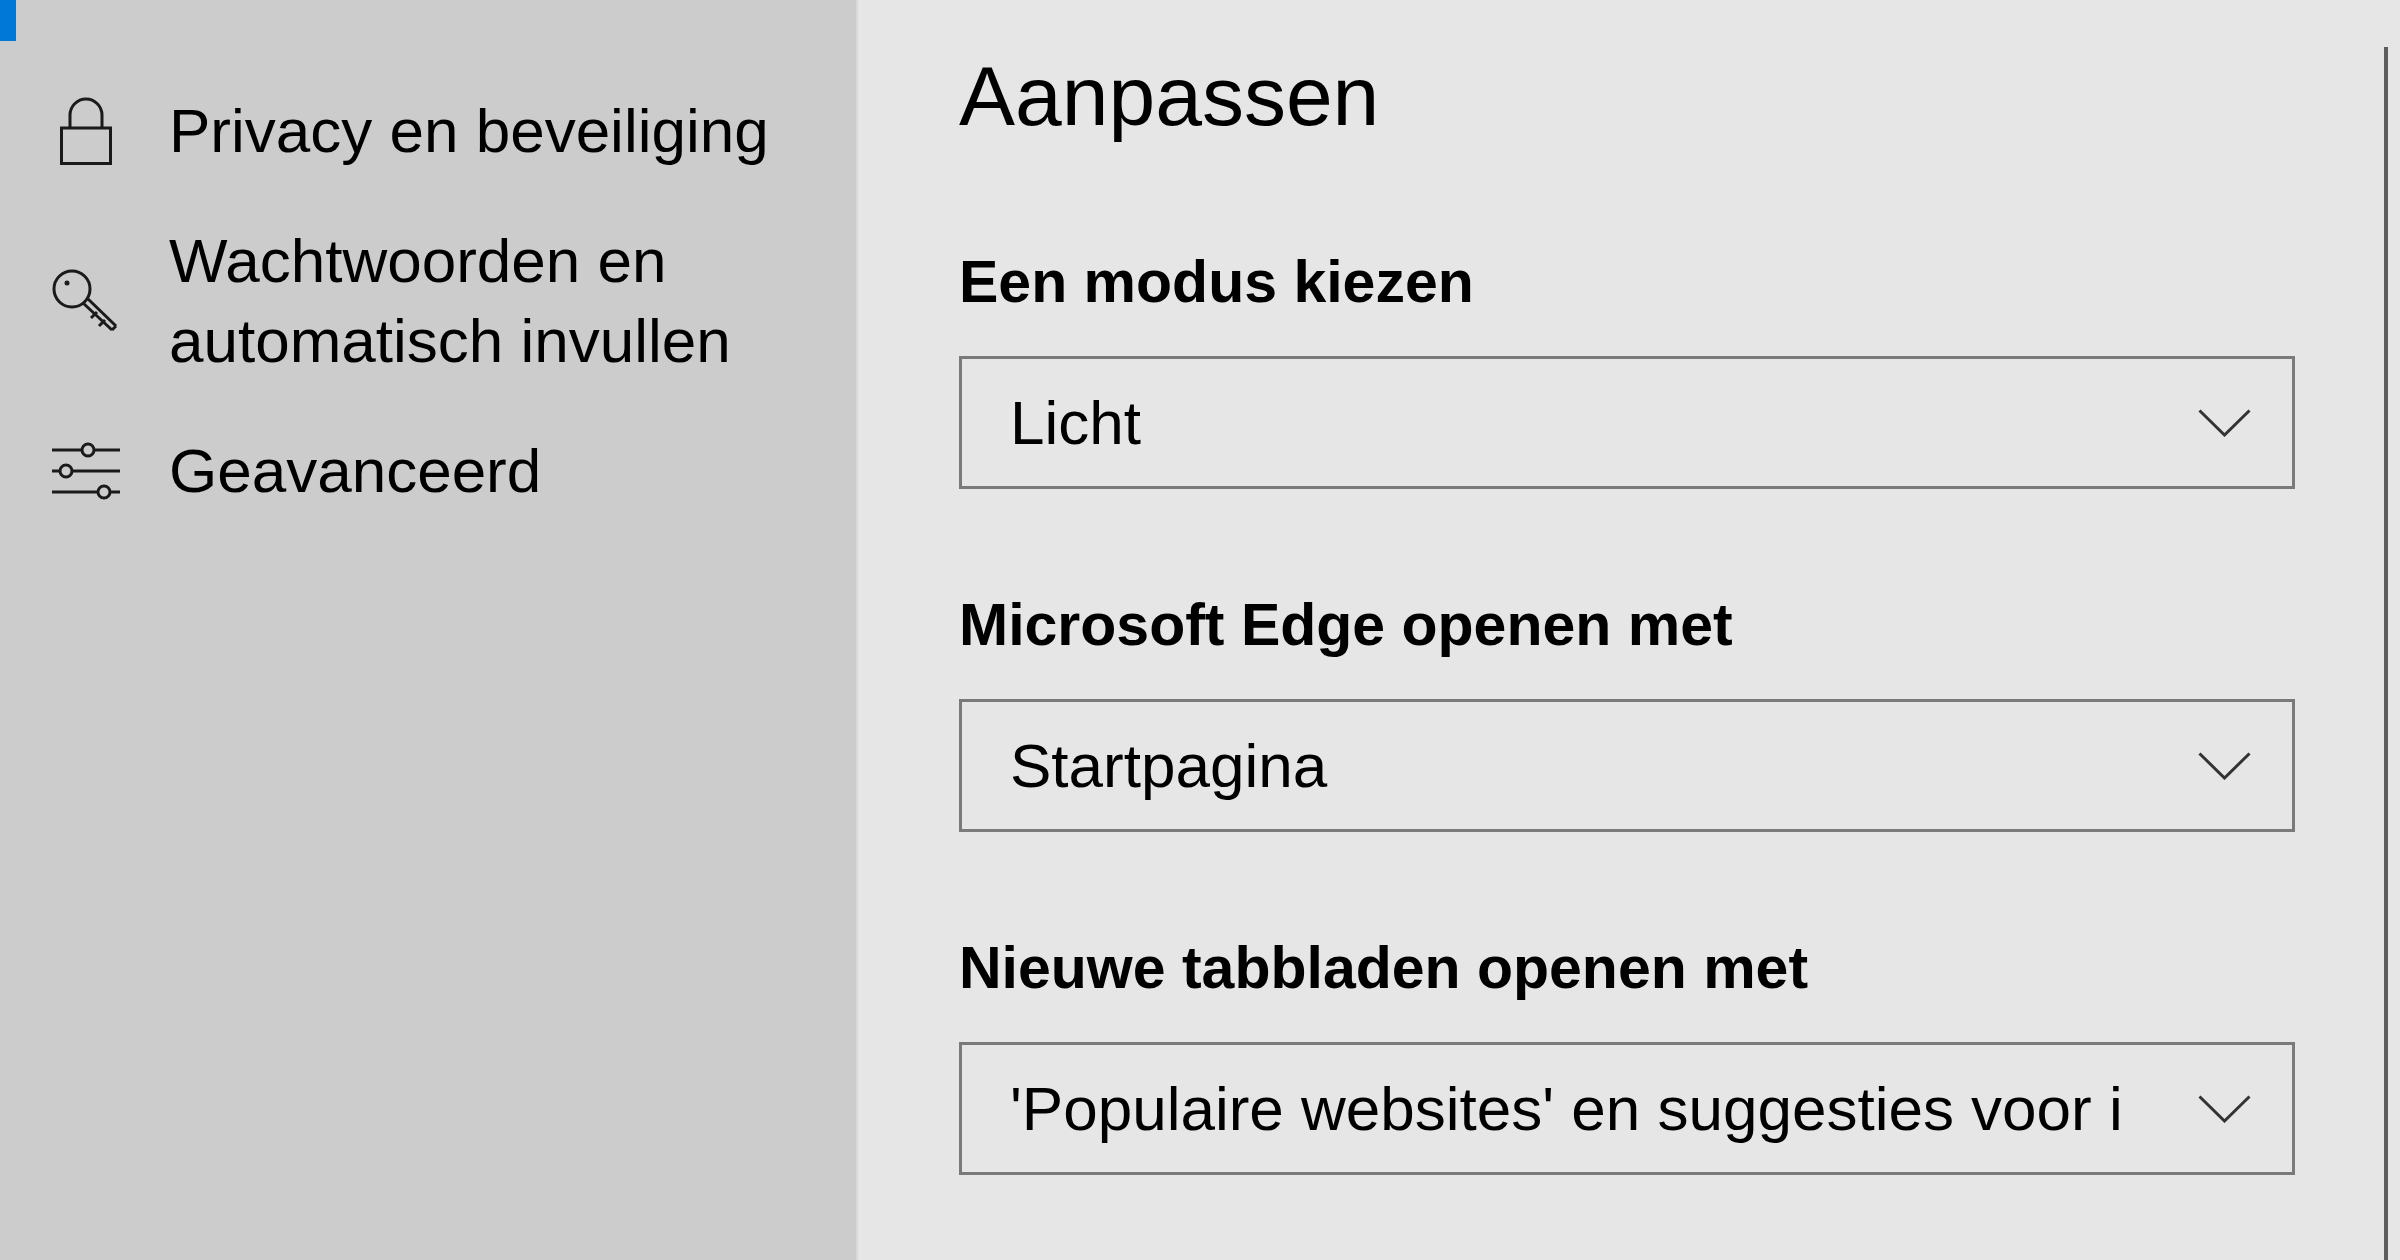 The height and width of the screenshot is (1260, 2400). I want to click on setting-label: Een modus kiezen, so click(1217, 282).